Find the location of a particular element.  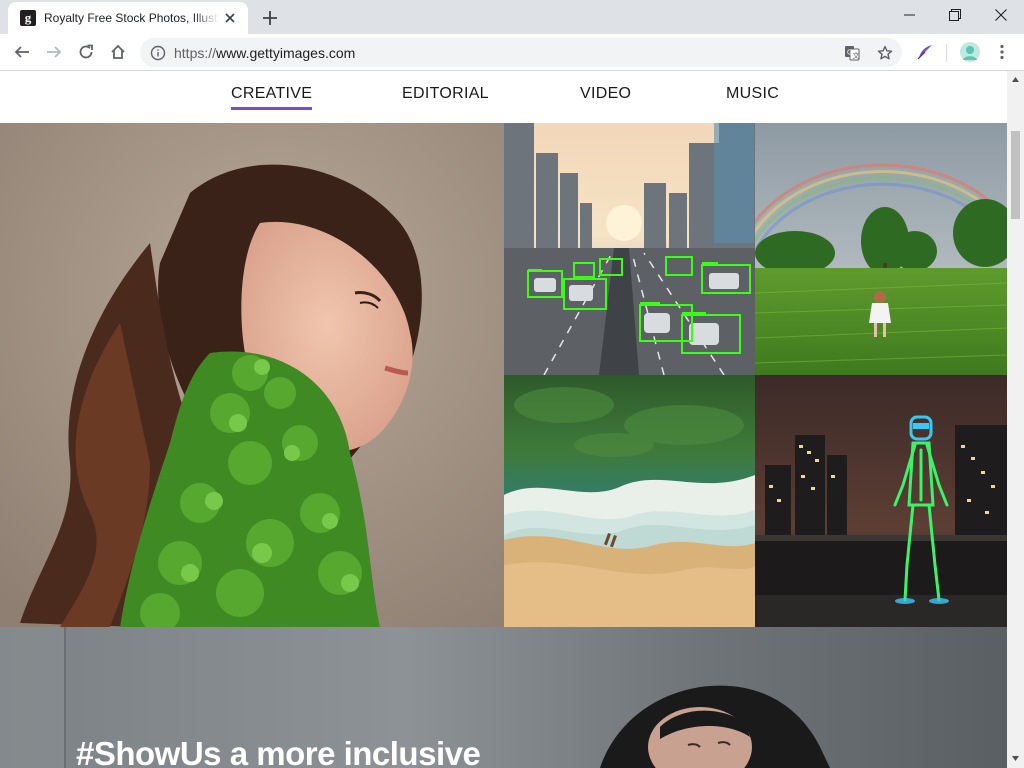

close-tab-icon is located at coordinates (230, 18).